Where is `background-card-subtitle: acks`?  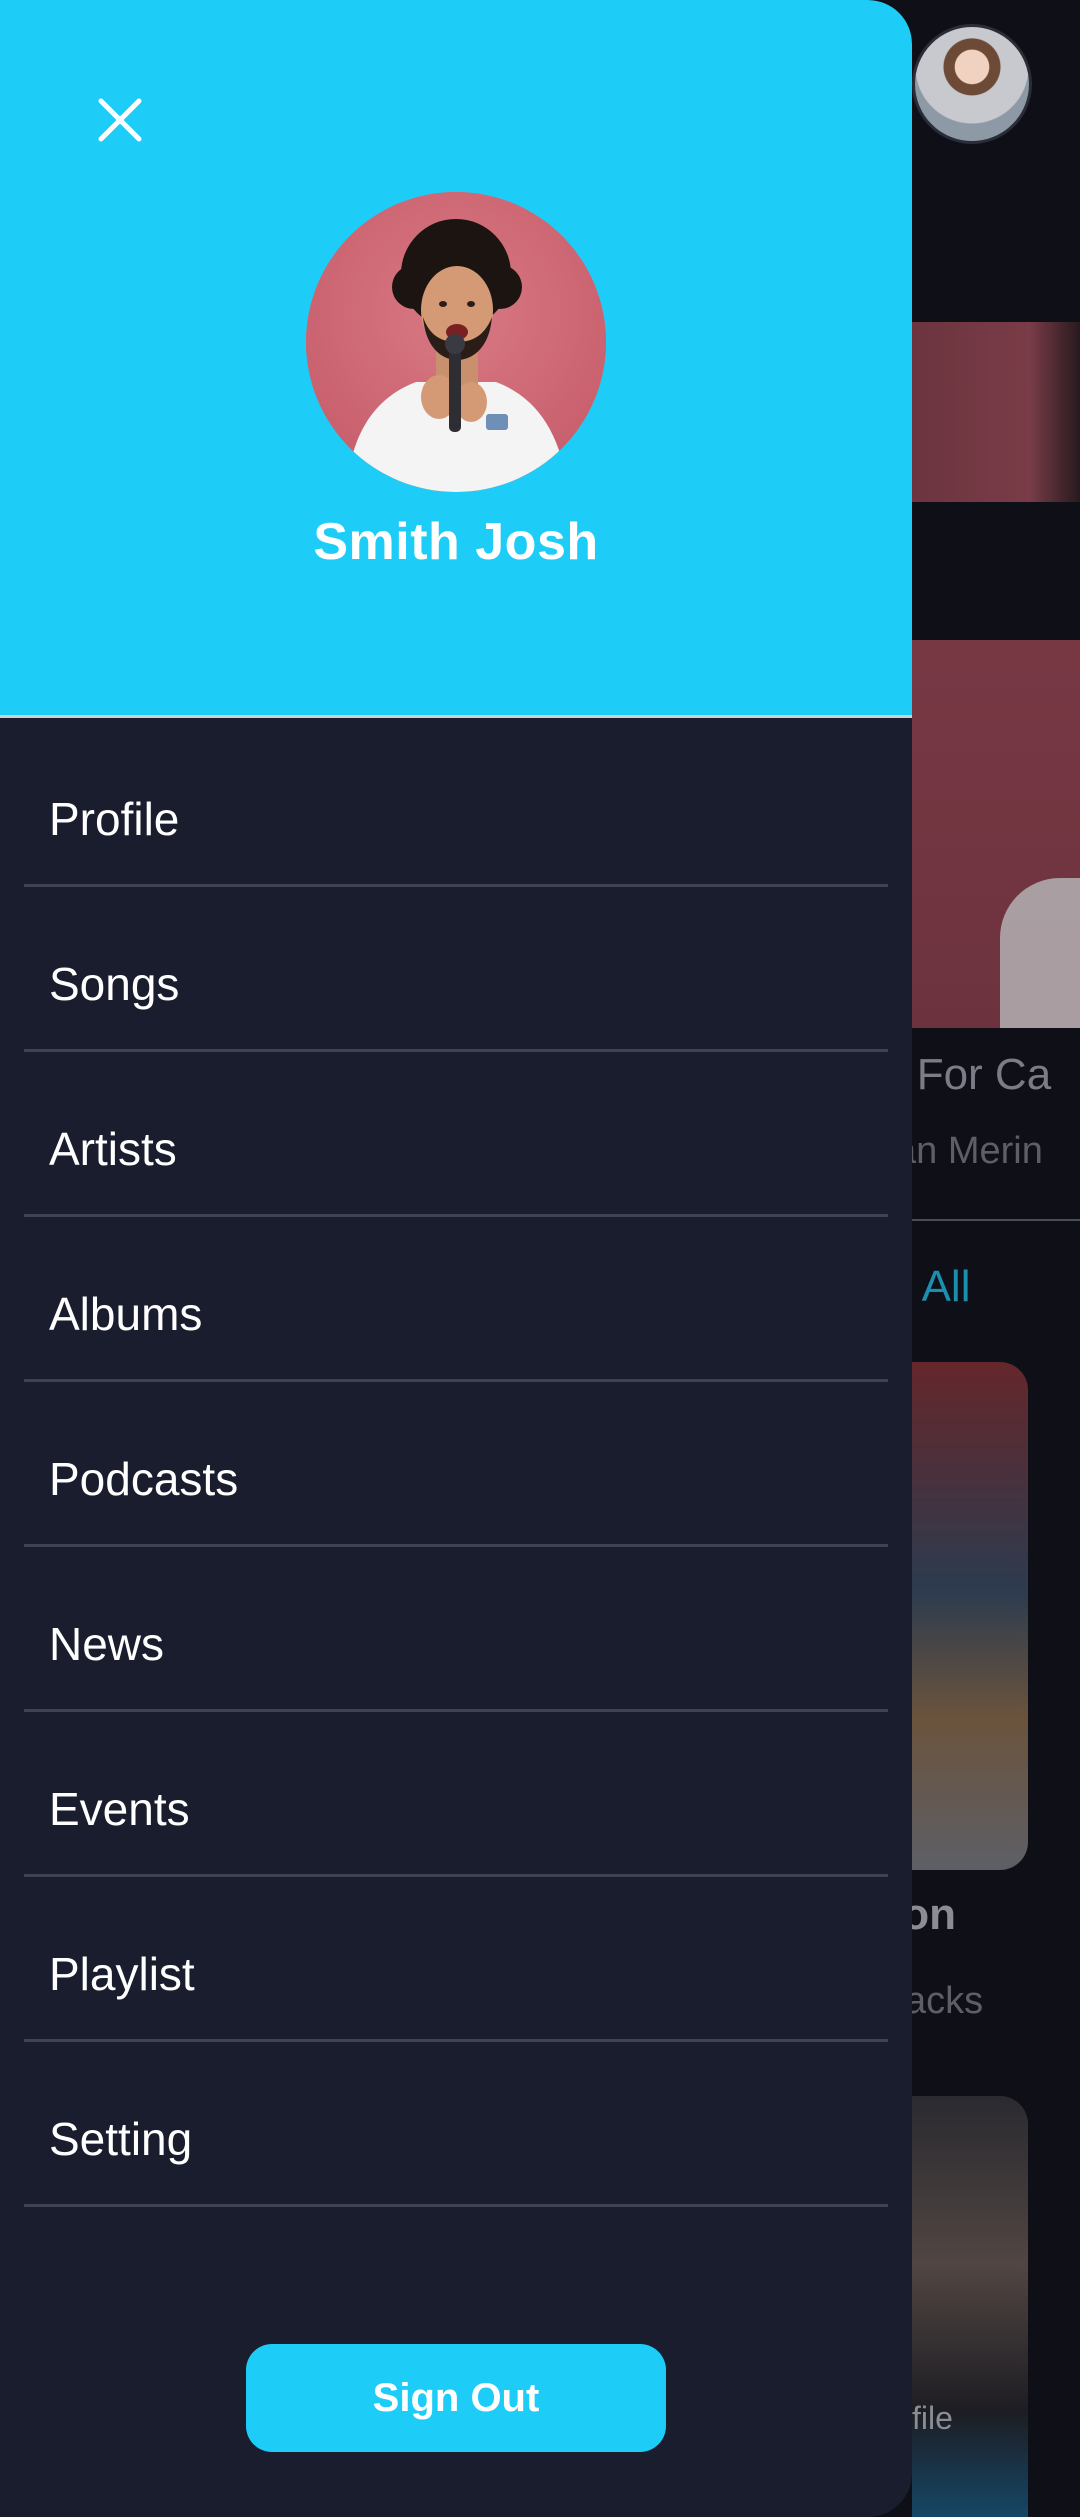 background-card-subtitle: acks is located at coordinates (944, 2001).